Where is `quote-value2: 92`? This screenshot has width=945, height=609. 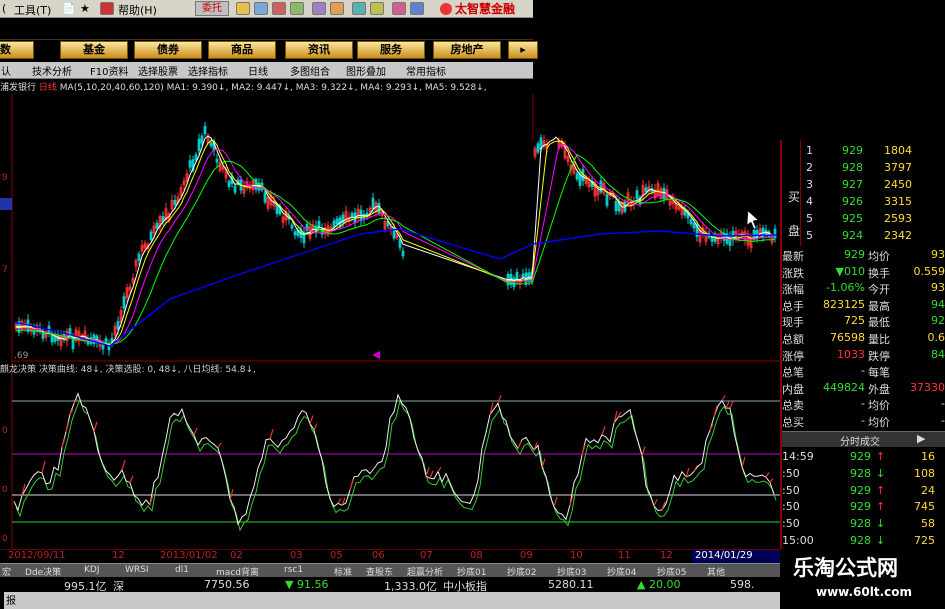
quote-value2: 92 is located at coordinates (938, 321).